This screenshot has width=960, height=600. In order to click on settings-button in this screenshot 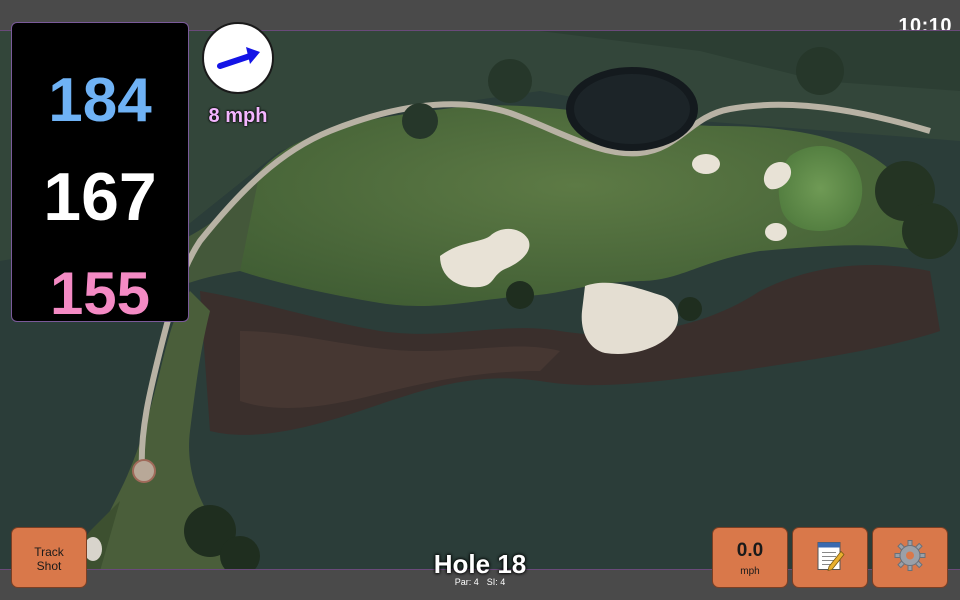, I will do `click(910, 557)`.